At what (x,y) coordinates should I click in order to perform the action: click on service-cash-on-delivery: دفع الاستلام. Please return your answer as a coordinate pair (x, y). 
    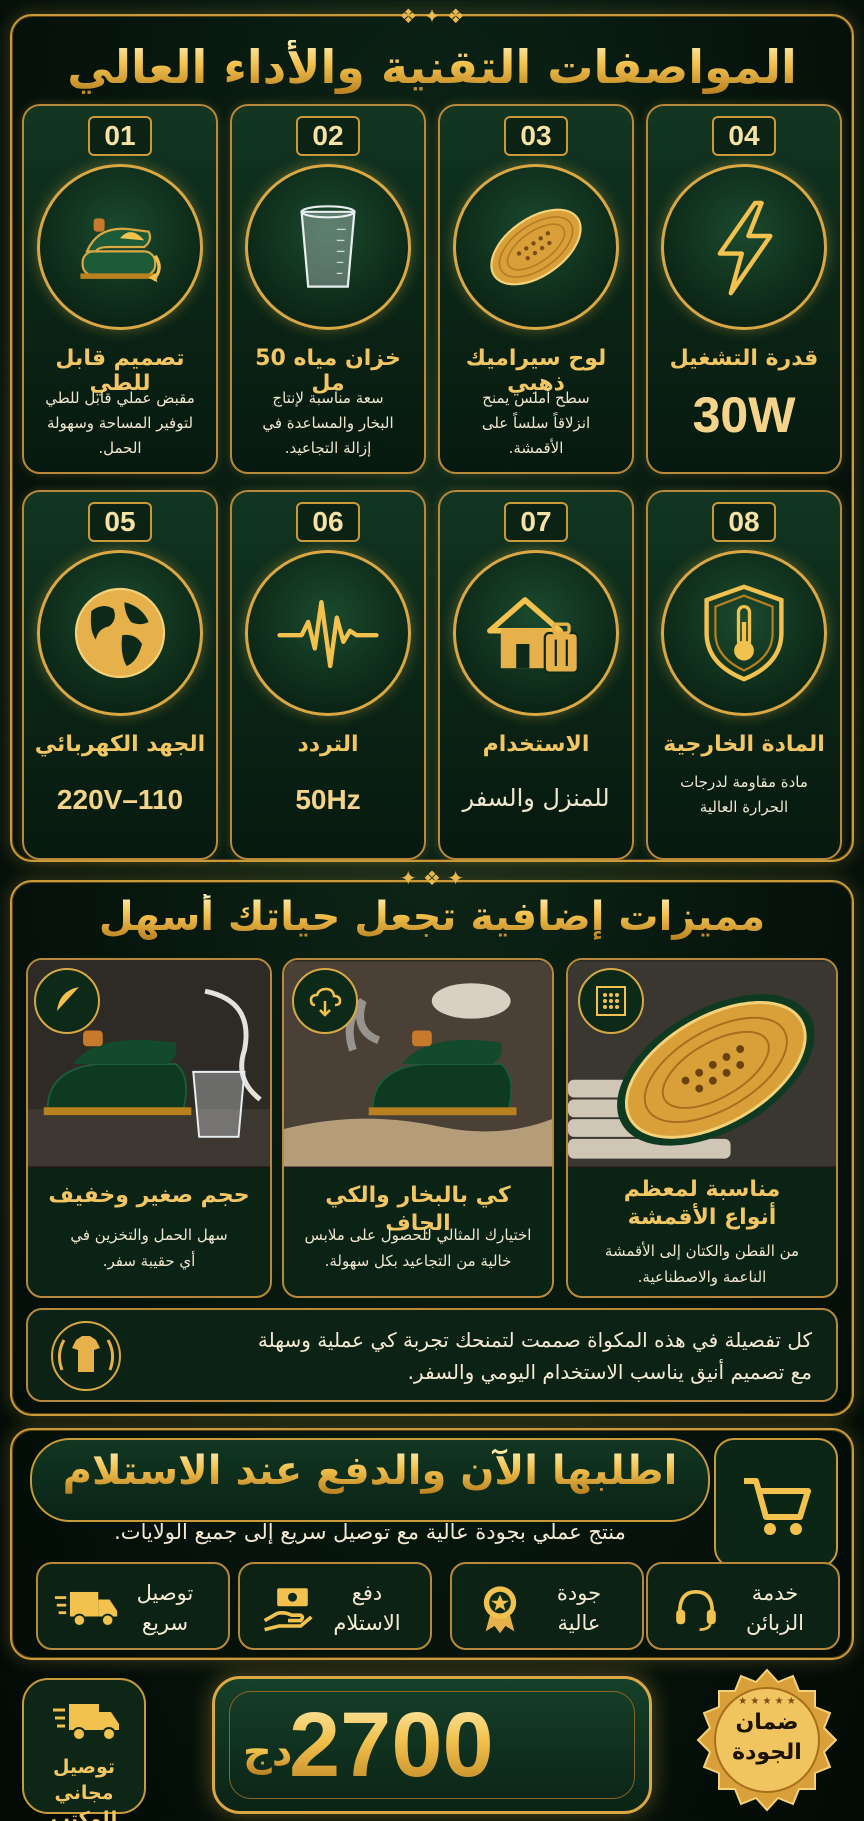
    Looking at the image, I should click on (335, 1606).